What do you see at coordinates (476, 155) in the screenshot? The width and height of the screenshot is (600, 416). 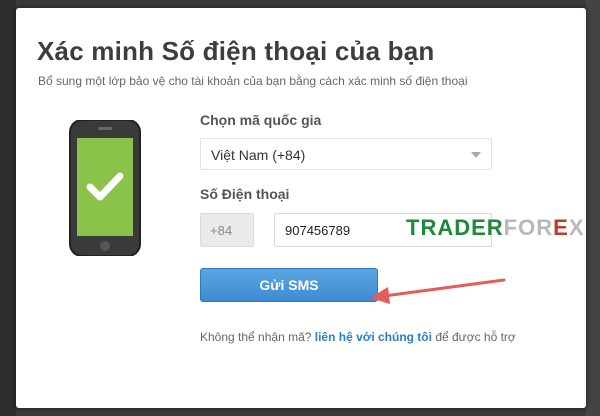 I see `chevron-down-icon` at bounding box center [476, 155].